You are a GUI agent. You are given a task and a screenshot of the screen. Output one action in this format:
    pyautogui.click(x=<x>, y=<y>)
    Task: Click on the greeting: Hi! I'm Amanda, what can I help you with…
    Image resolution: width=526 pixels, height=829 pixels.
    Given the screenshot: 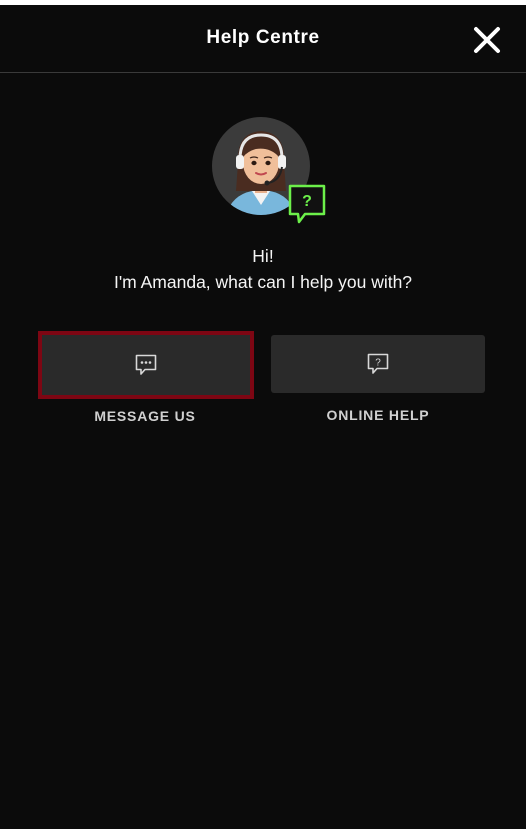 What is the action you would take?
    pyautogui.click(x=263, y=269)
    